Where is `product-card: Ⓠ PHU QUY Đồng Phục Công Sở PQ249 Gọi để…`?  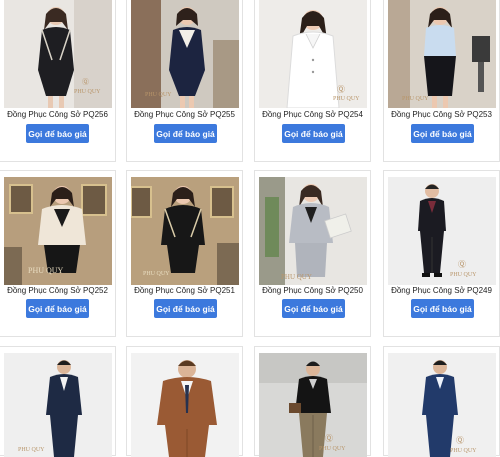
product-card: Ⓠ PHU QUY Đồng Phục Công Sở PQ249 Gọi để… is located at coordinates (441, 253).